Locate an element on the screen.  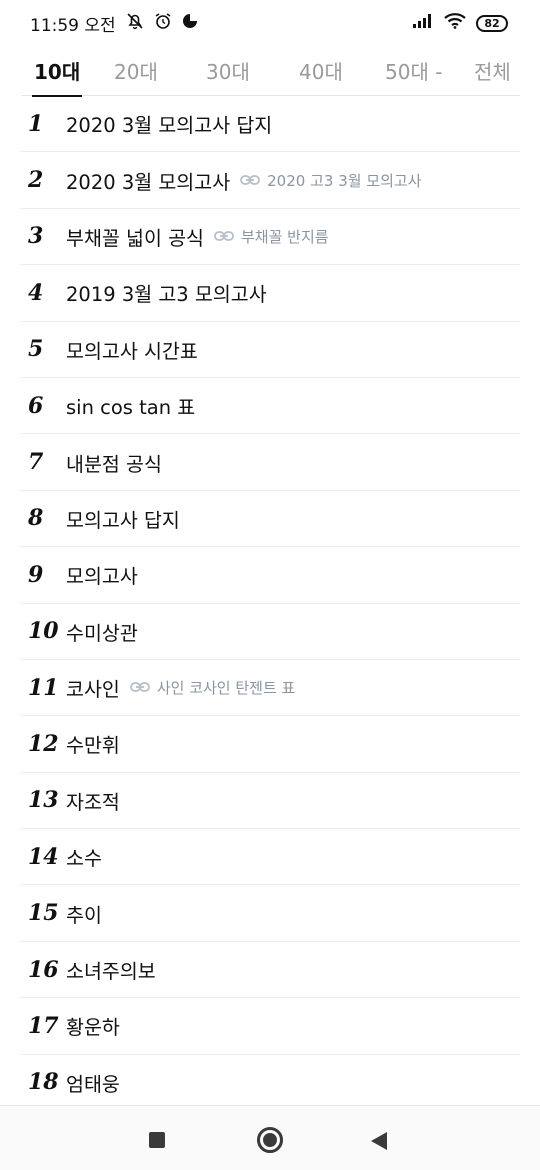
navigation-bar is located at coordinates (270, 1137).